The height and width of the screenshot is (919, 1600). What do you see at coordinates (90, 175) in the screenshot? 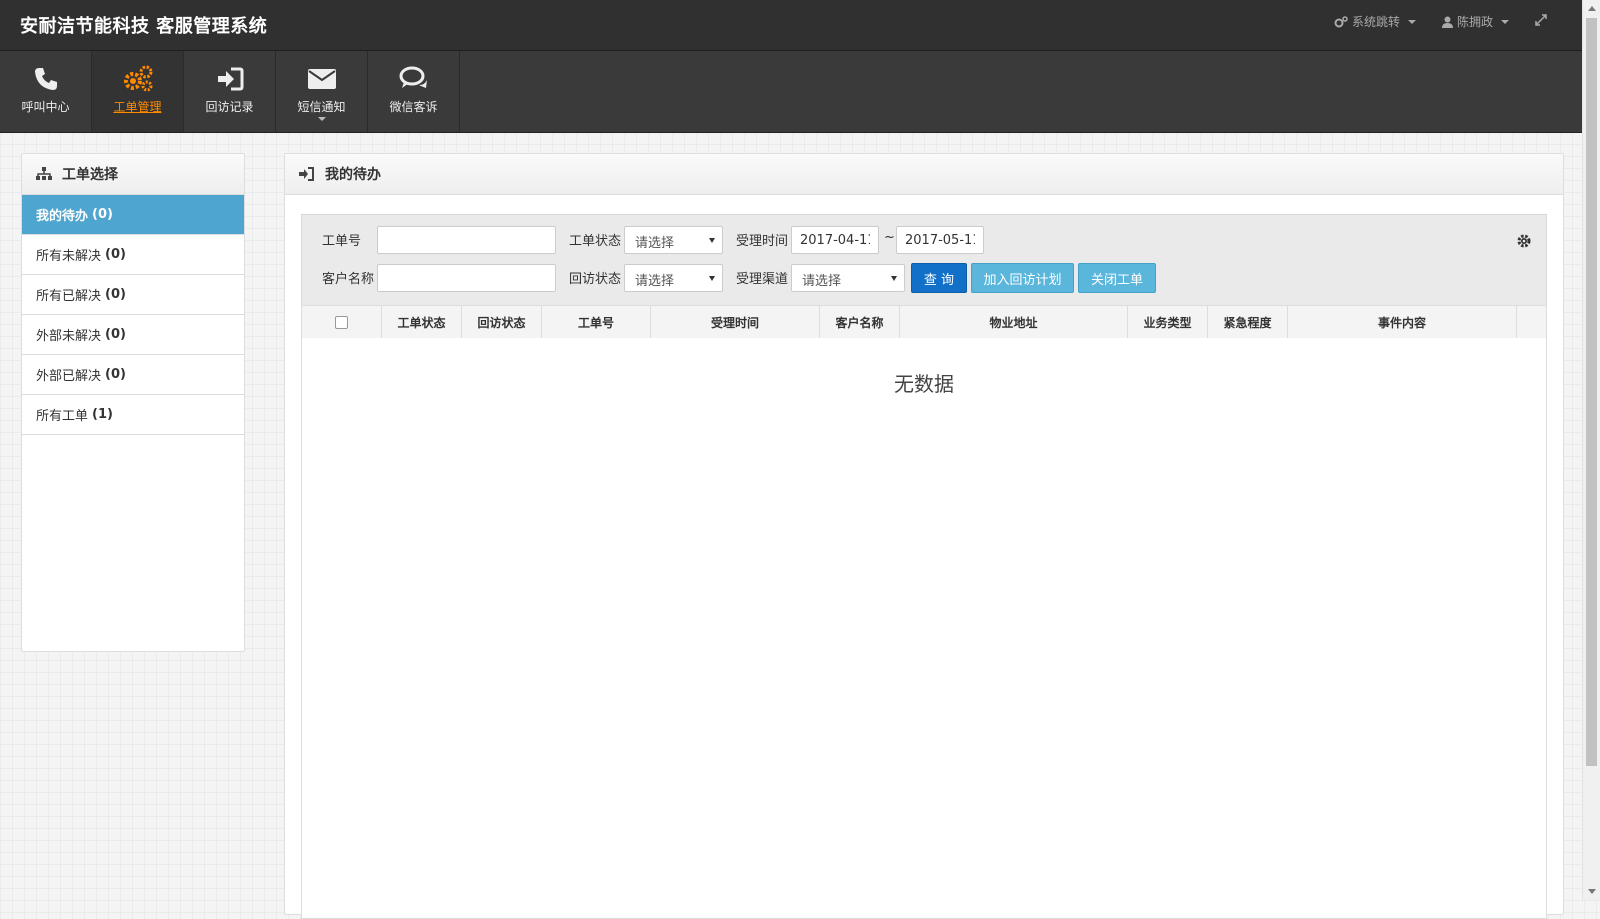
I see `sidebar-title: 工单选择` at bounding box center [90, 175].